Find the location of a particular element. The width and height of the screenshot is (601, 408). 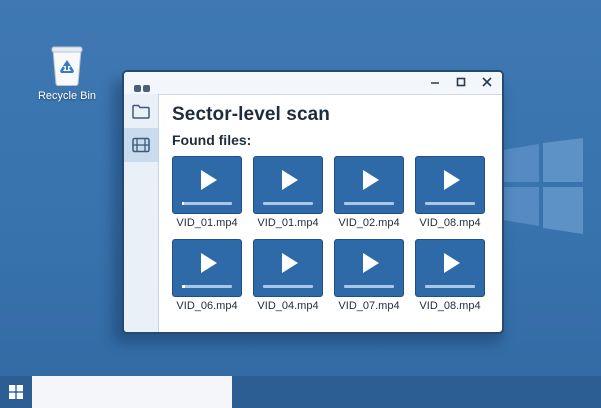

start-button is located at coordinates (16, 392).